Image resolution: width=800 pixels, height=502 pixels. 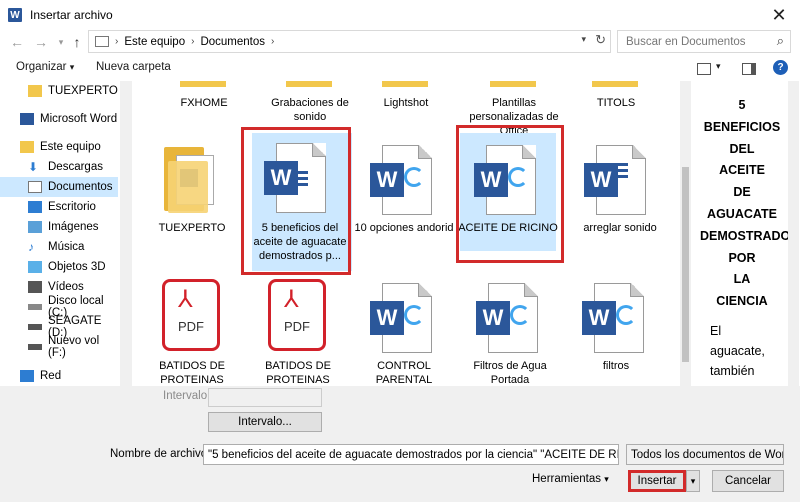 What do you see at coordinates (154, 42) in the screenshot?
I see `breadcrumb-este-equipo: Este equipo` at bounding box center [154, 42].